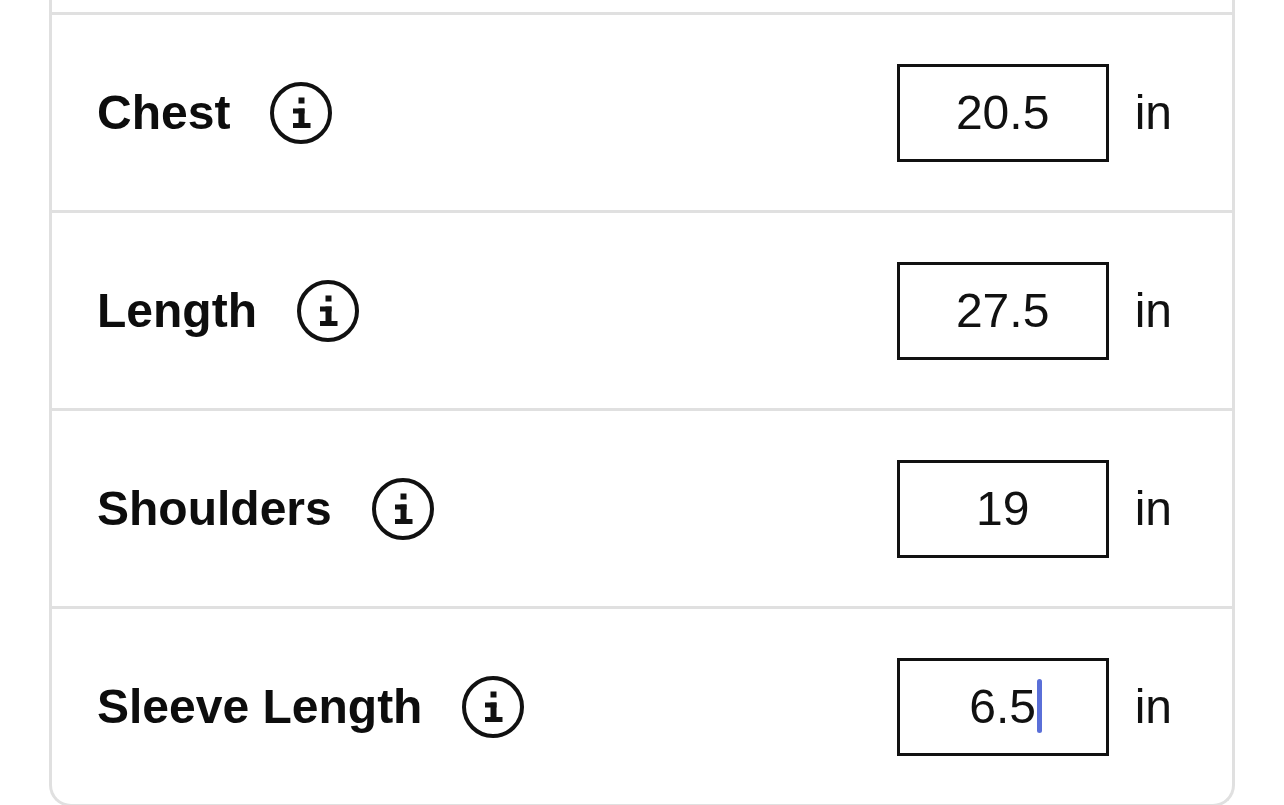  I want to click on measurement-label: Length, so click(177, 310).